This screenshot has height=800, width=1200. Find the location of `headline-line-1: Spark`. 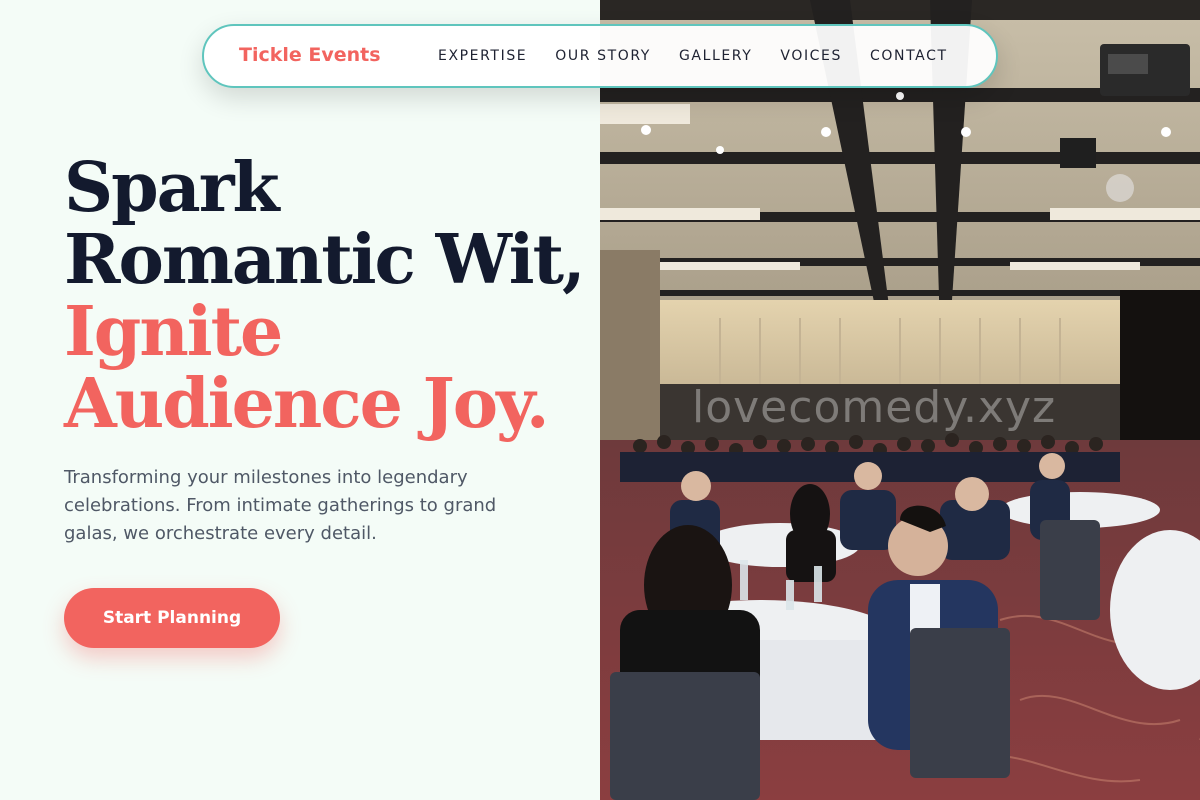

headline-line-1: Spark is located at coordinates (172, 188).